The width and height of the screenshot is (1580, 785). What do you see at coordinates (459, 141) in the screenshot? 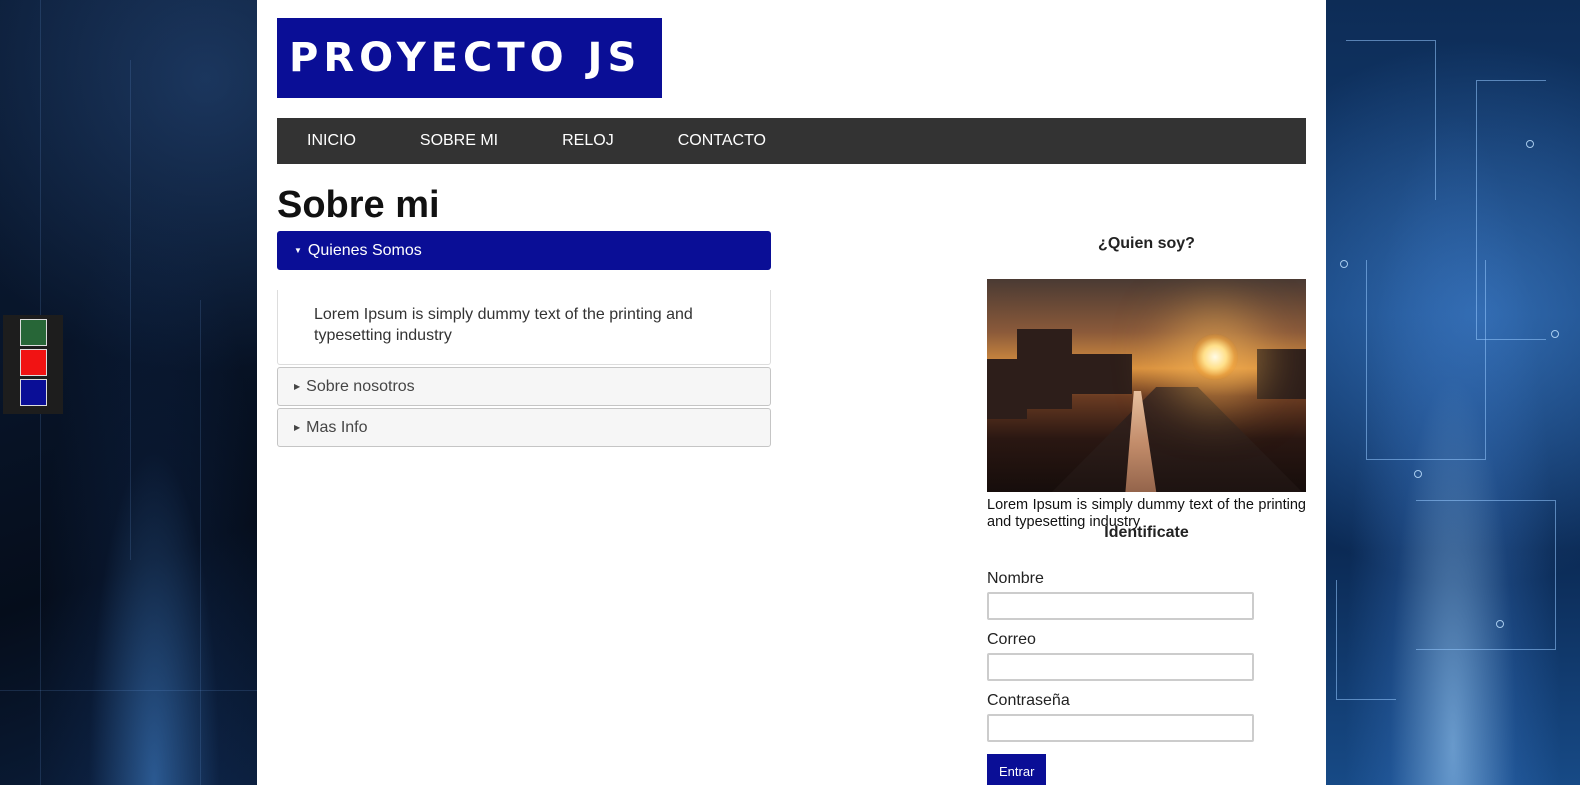
I see `nav-item-sobre-mi: SOBRE MI` at bounding box center [459, 141].